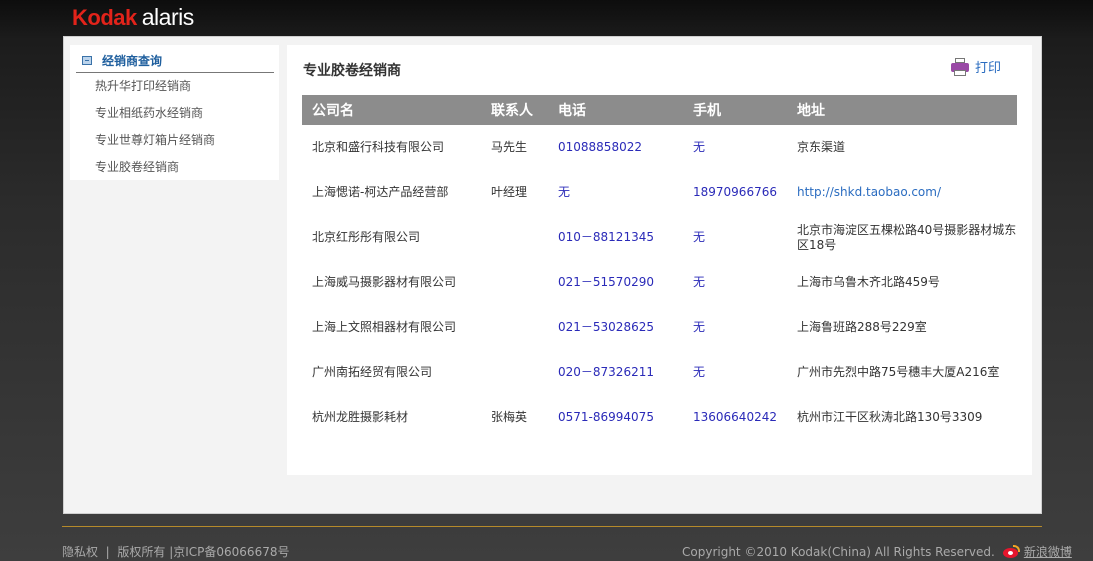 The height and width of the screenshot is (561, 1093). What do you see at coordinates (366, 237) in the screenshot?
I see `cell-company: 北京红彤彤有限公司` at bounding box center [366, 237].